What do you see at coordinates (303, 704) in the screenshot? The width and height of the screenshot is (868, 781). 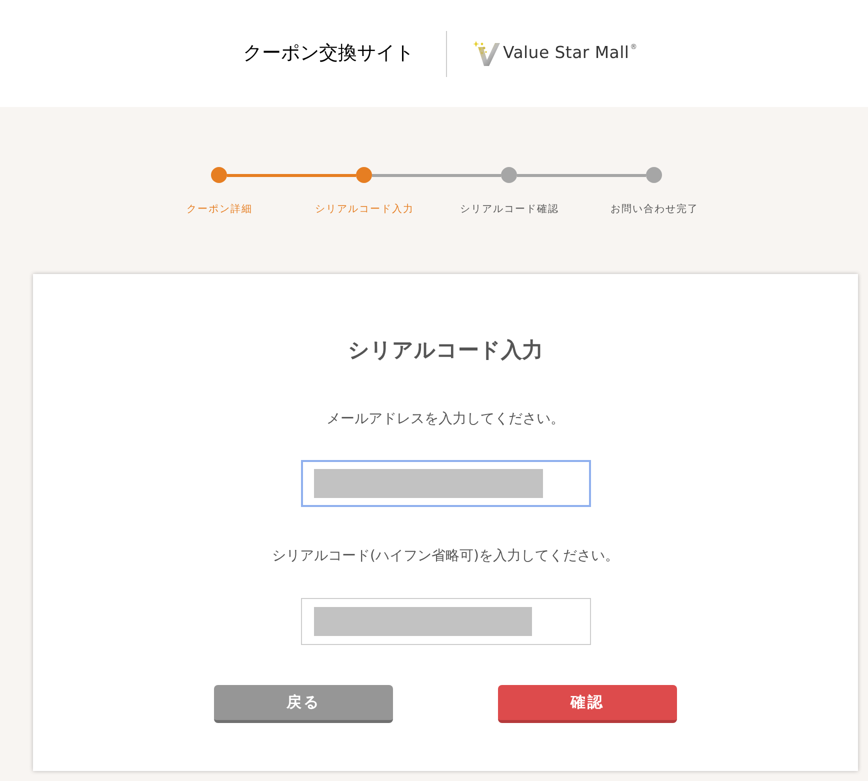 I see `back-button: 戻る` at bounding box center [303, 704].